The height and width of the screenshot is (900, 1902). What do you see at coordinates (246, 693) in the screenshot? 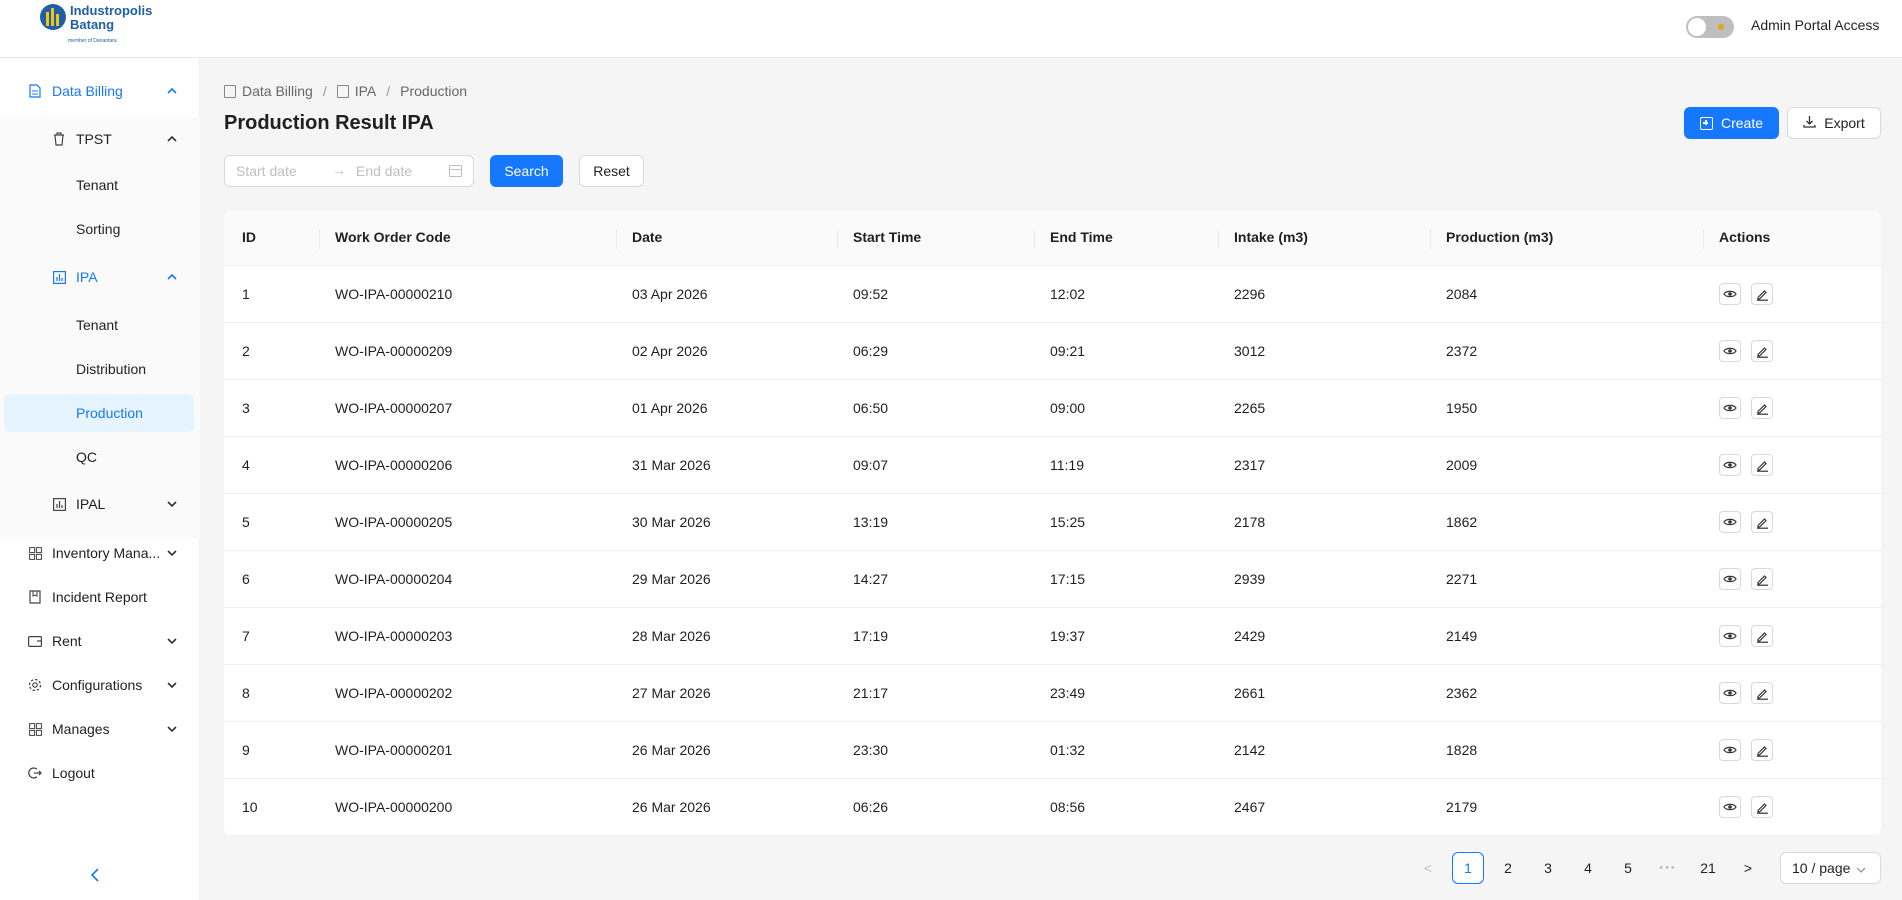
I see `table-cell: 8` at bounding box center [246, 693].